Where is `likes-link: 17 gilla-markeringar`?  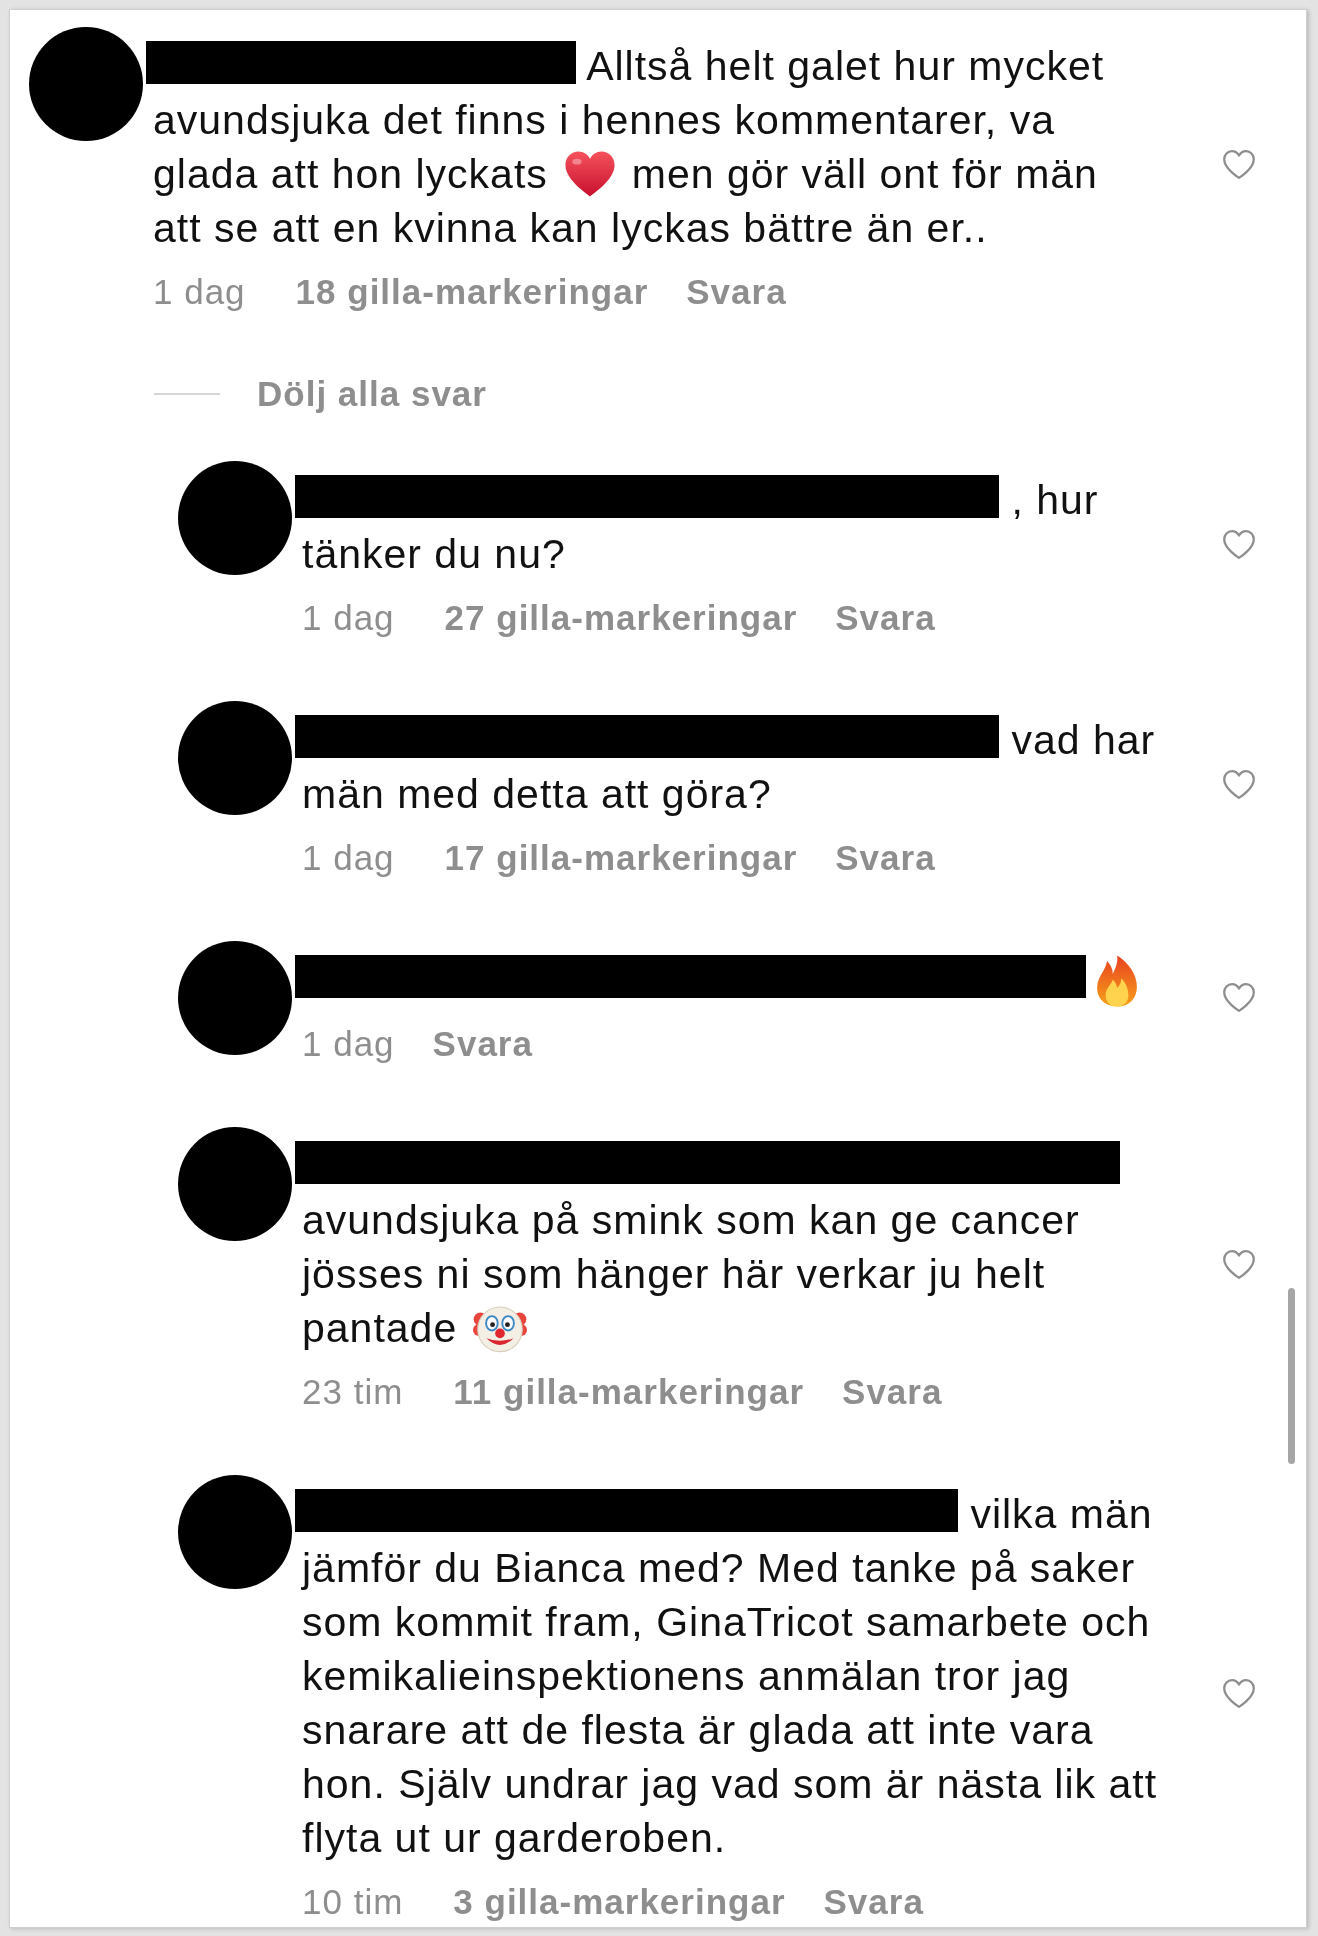
likes-link: 17 gilla-markeringar is located at coordinates (621, 858).